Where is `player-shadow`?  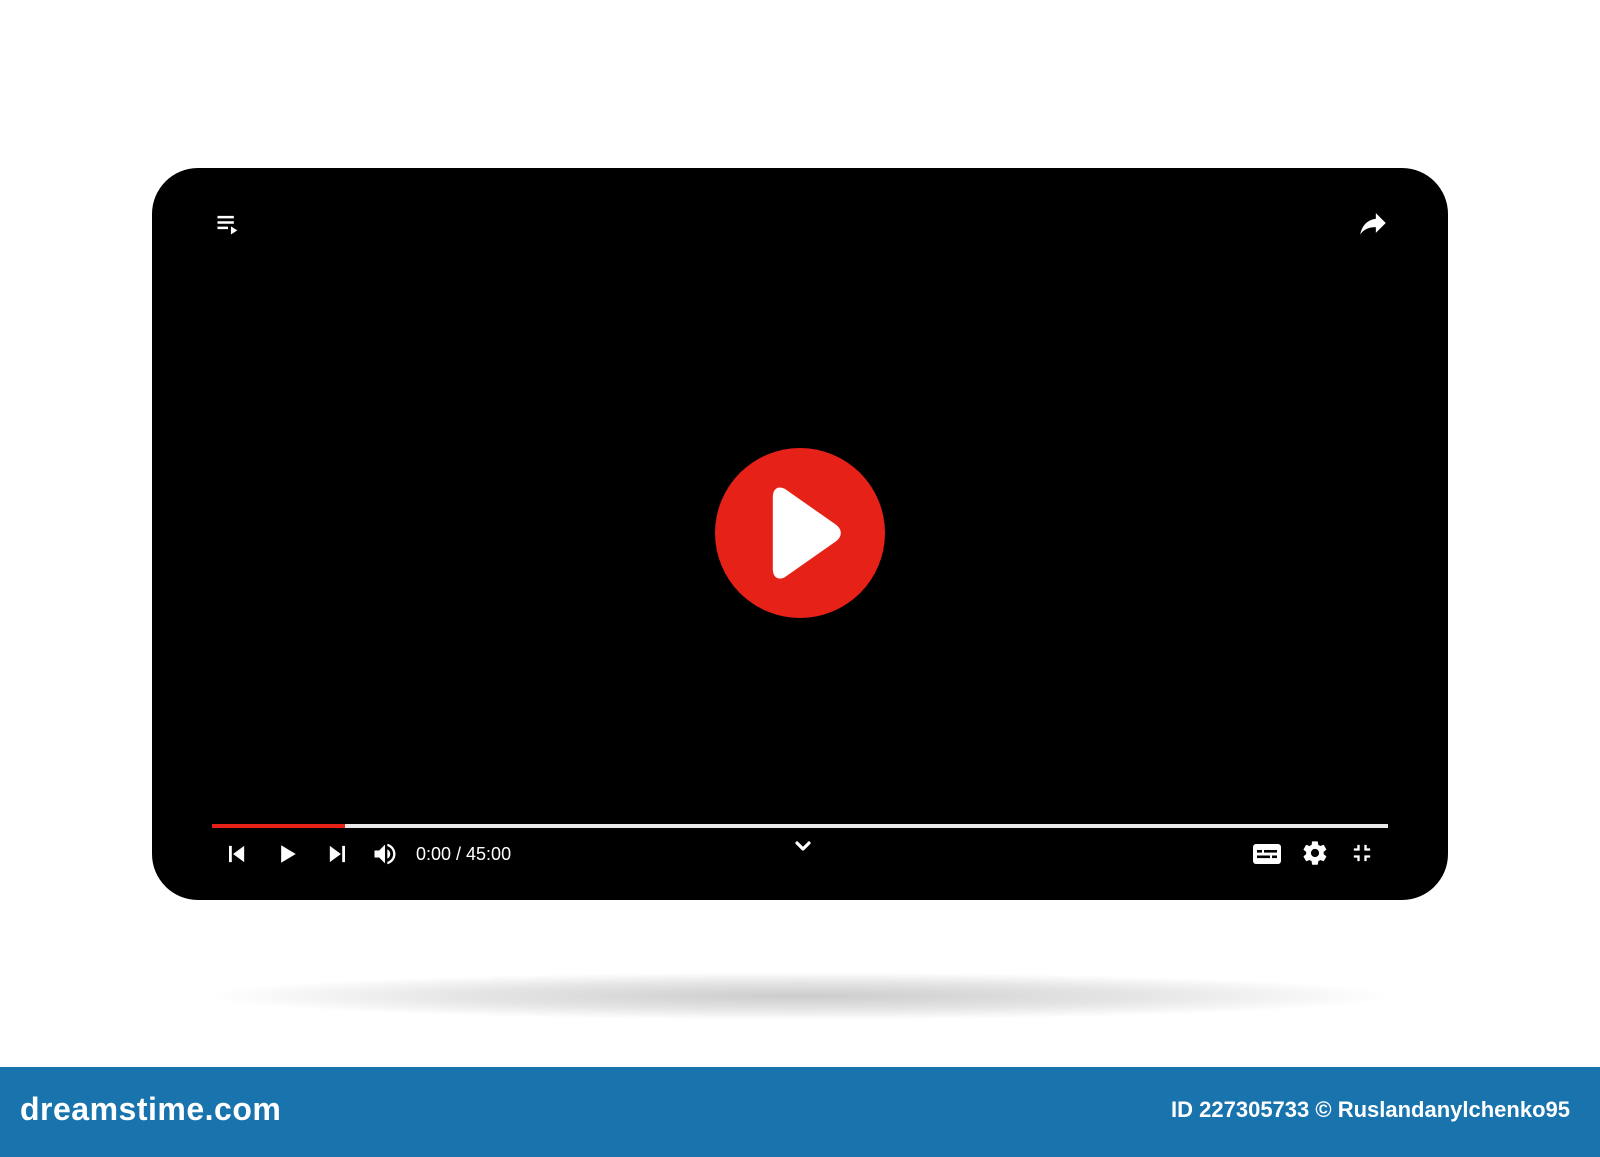
player-shadow is located at coordinates (800, 996).